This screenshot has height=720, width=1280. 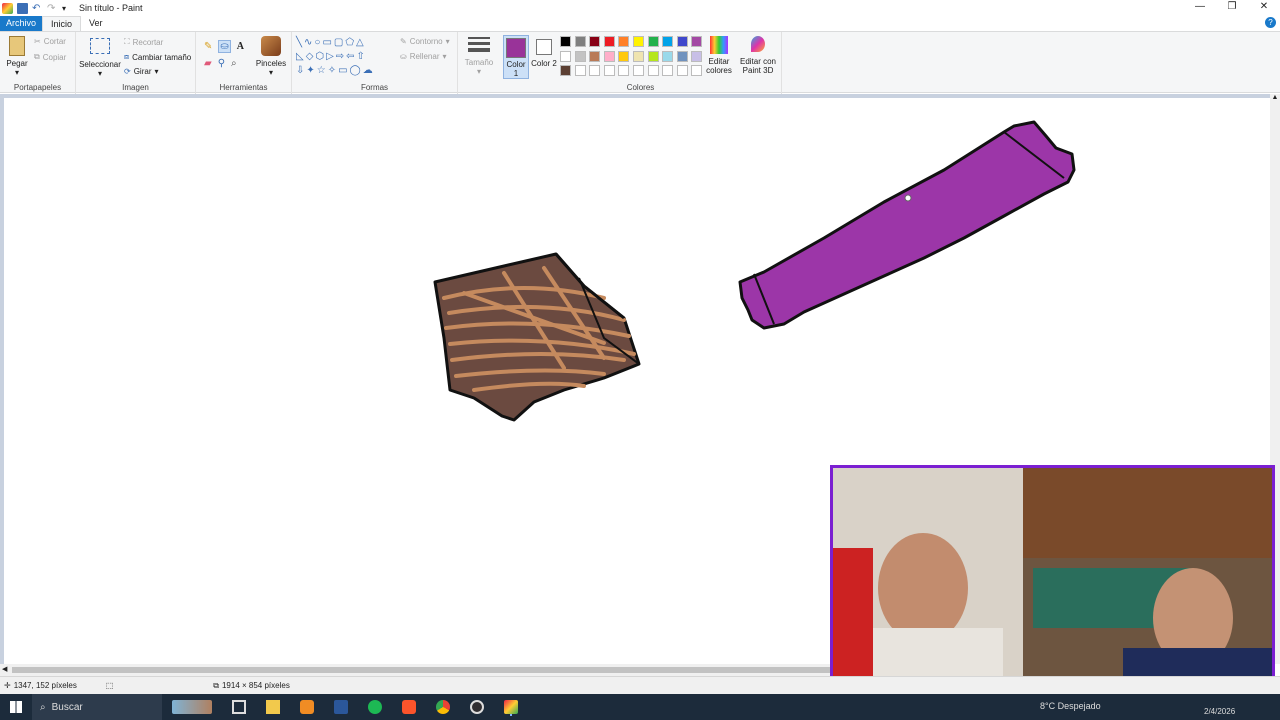 What do you see at coordinates (907, 225) in the screenshot?
I see `purple-wrapper-shape` at bounding box center [907, 225].